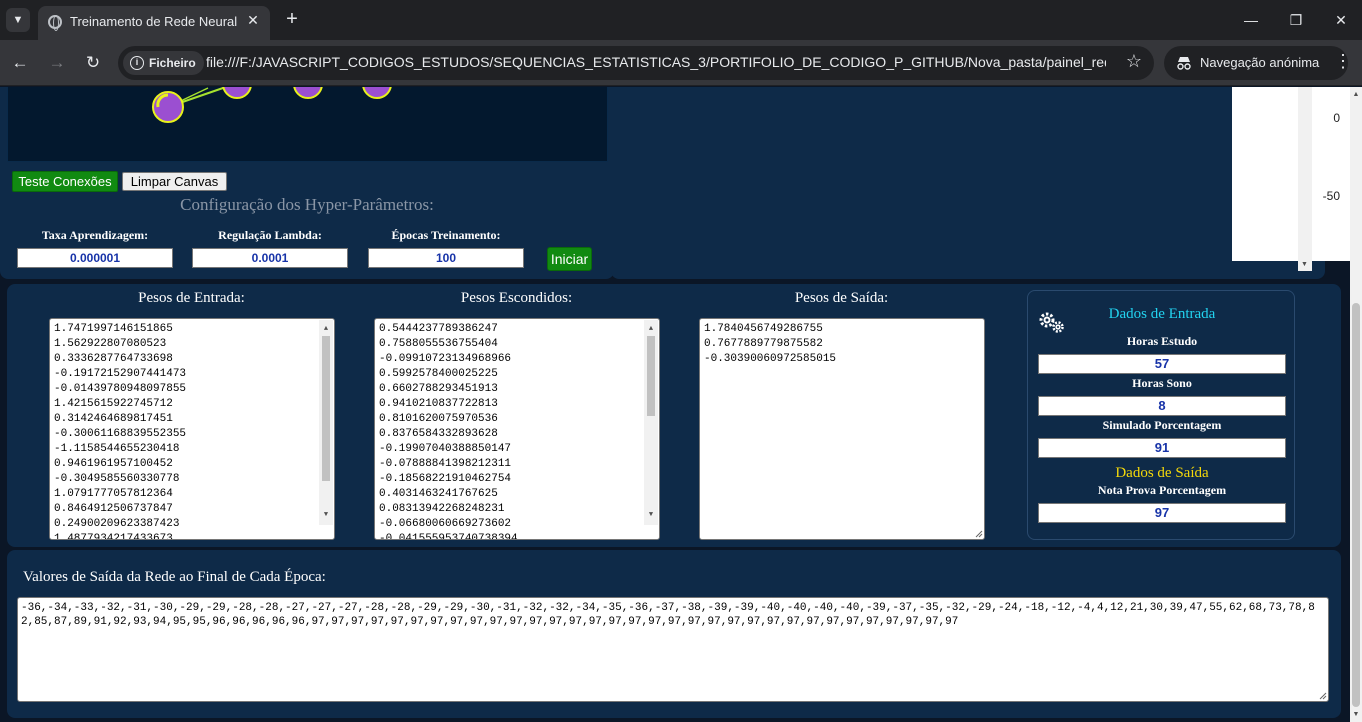 This screenshot has height=722, width=1362. I want to click on info-icon: i, so click(137, 63).